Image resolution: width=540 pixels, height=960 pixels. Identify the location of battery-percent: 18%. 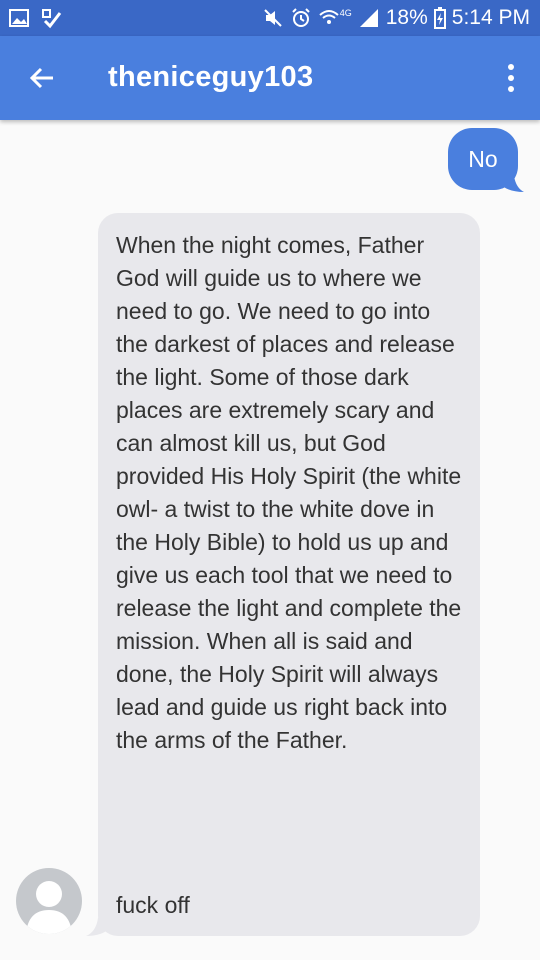
(406, 17).